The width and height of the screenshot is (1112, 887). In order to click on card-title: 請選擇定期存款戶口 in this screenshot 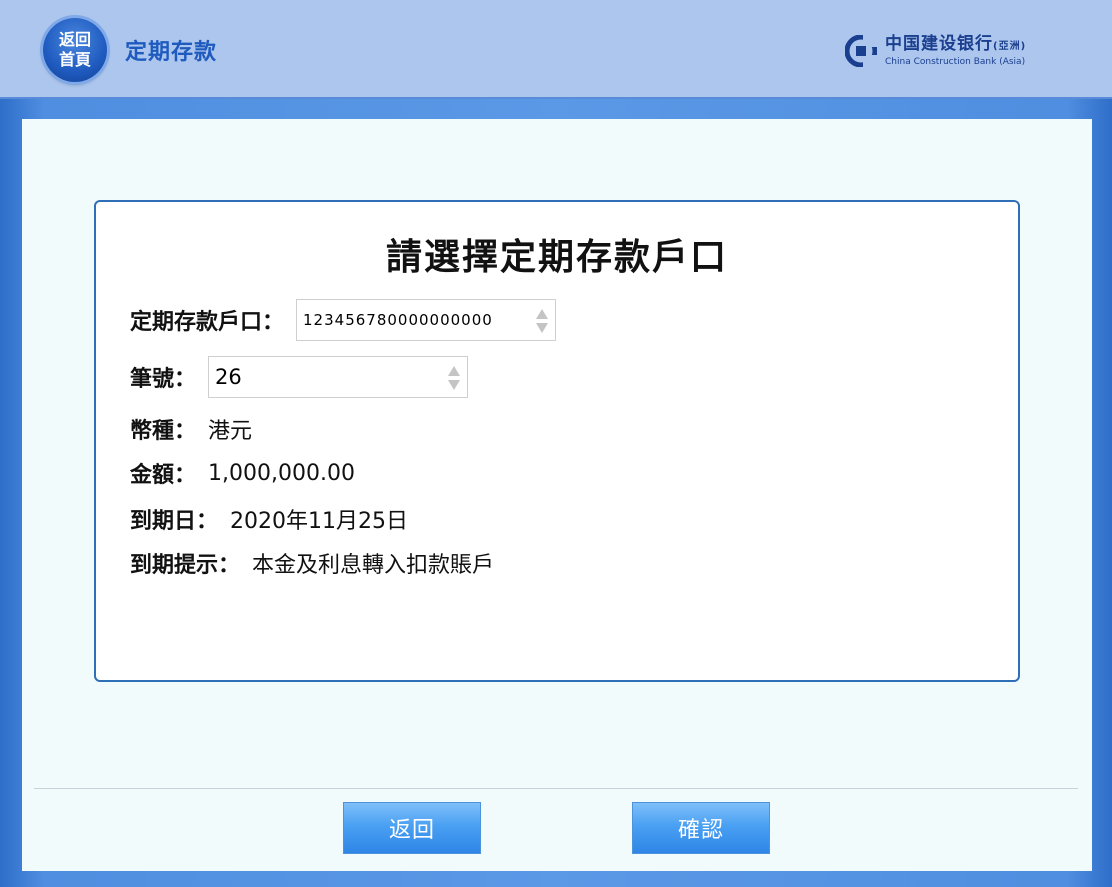, I will do `click(556, 257)`.